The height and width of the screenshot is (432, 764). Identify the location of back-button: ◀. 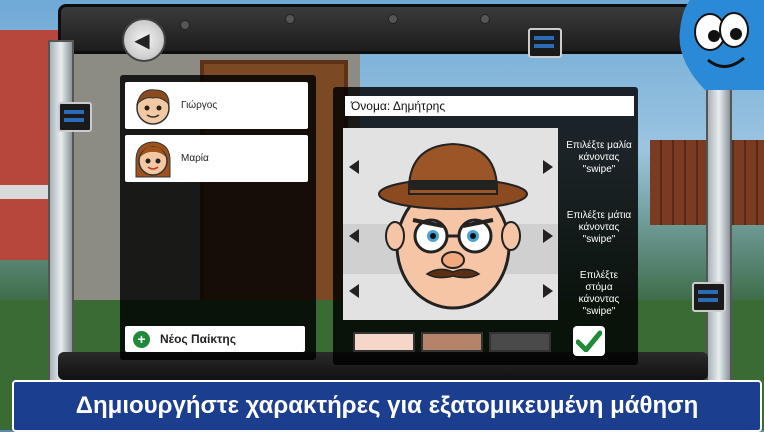
(144, 40).